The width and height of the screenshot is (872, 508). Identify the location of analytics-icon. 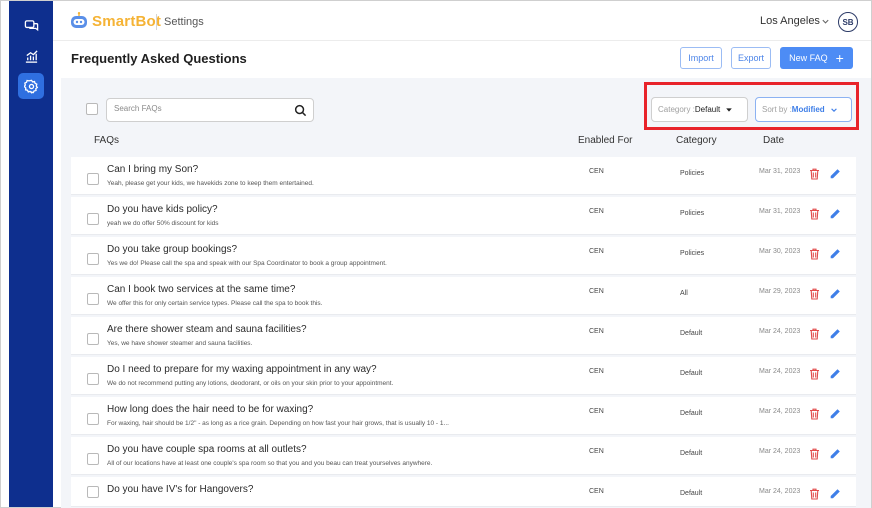
(31, 56).